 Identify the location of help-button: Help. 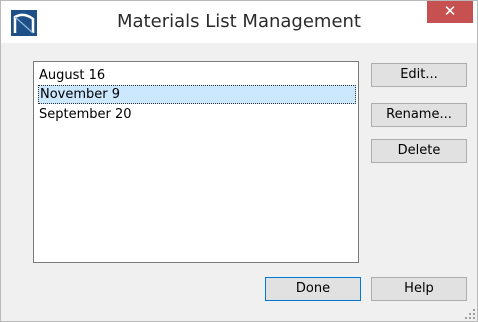
(419, 289).